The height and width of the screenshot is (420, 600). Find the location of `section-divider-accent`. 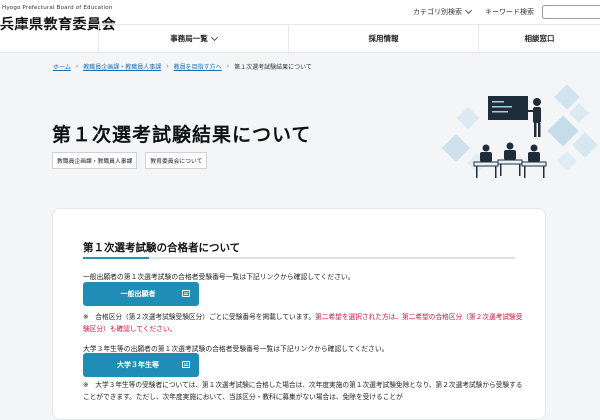

section-divider-accent is located at coordinates (116, 258).